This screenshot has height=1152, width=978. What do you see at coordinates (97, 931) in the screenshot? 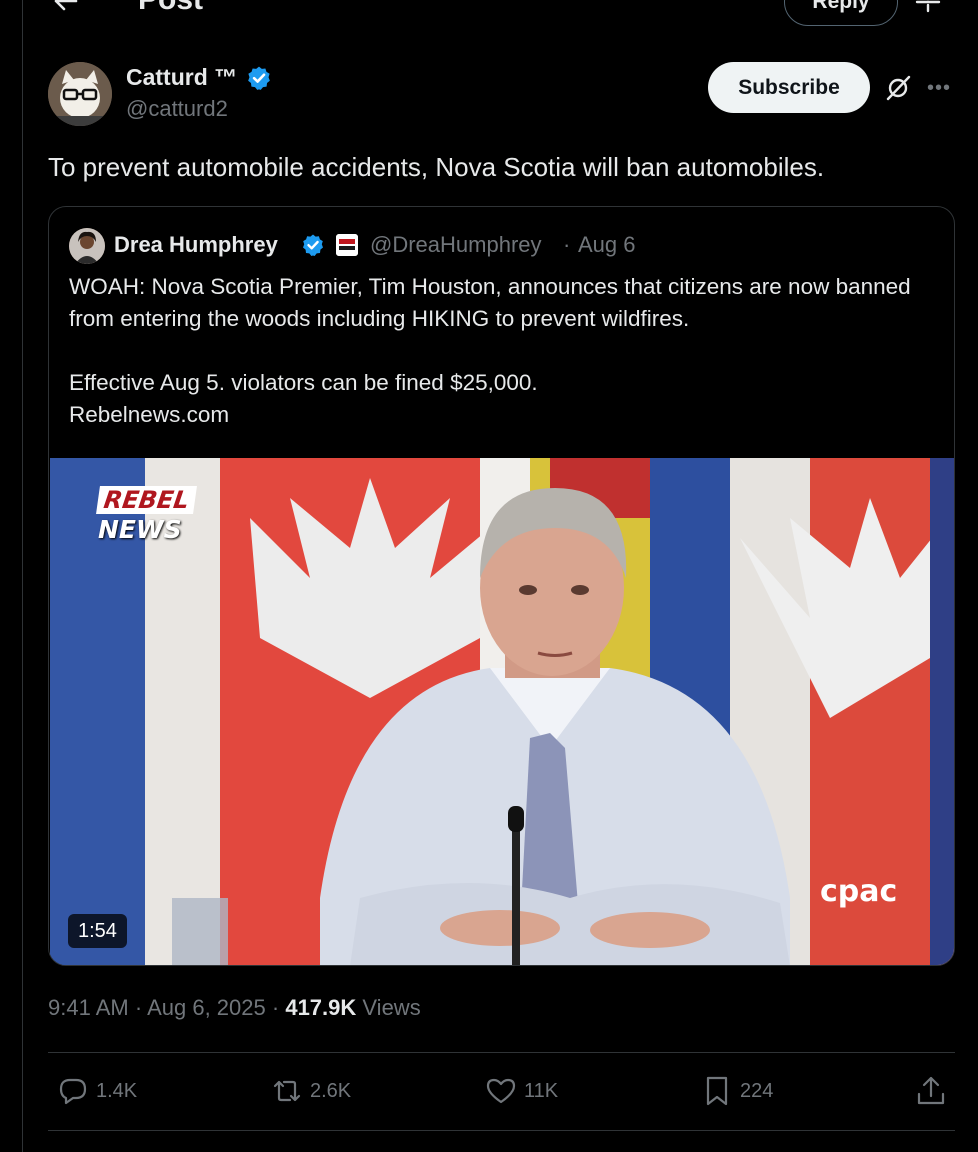
I see `video-duration: 1:54` at bounding box center [97, 931].